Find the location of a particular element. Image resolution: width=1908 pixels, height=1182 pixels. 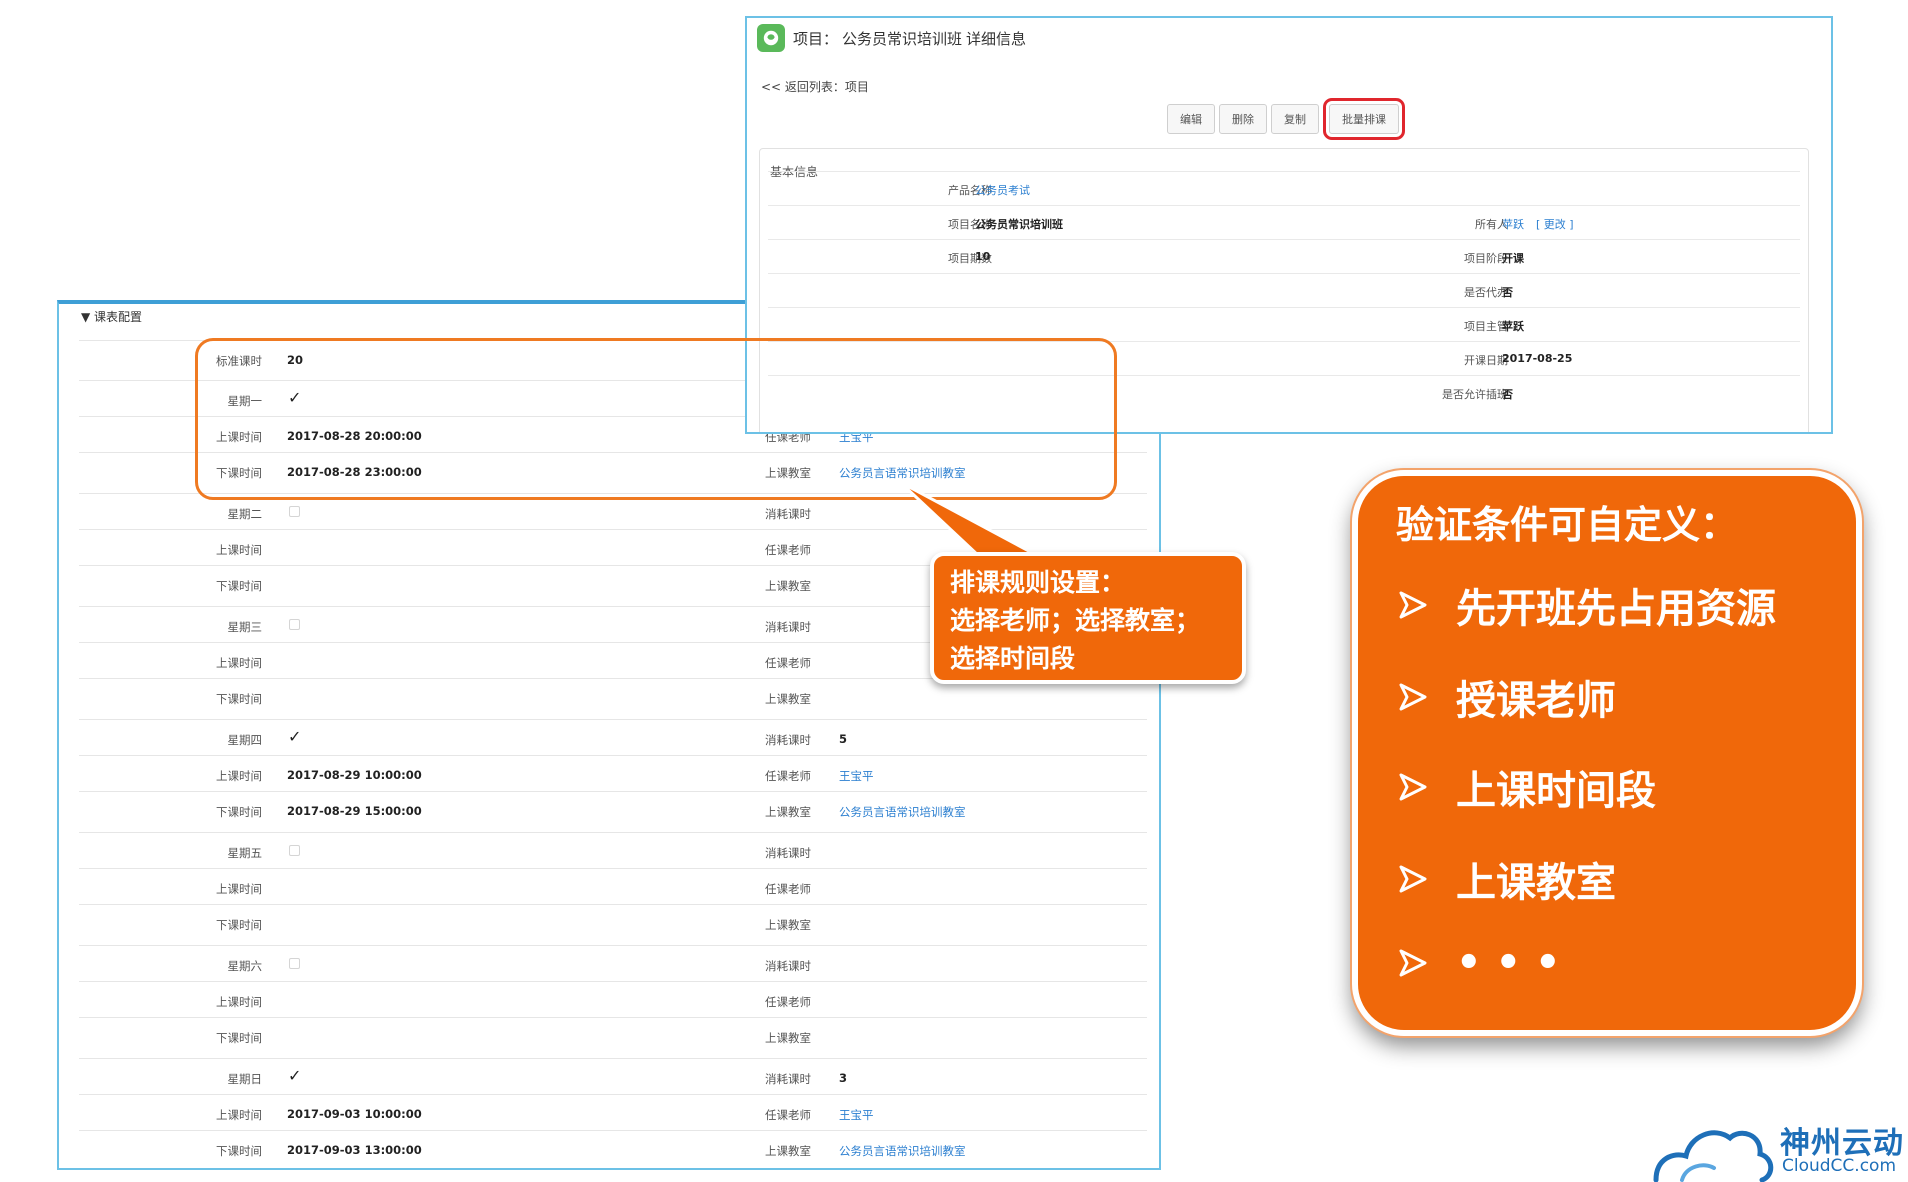

info-value: 10 is located at coordinates (983, 256).